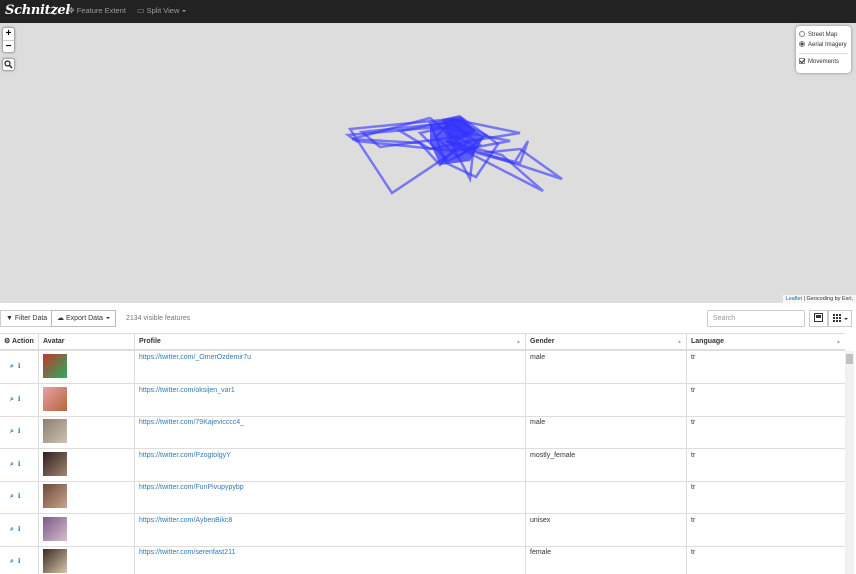  What do you see at coordinates (605, 342) in the screenshot?
I see `column-gender: Gender ▲` at bounding box center [605, 342].